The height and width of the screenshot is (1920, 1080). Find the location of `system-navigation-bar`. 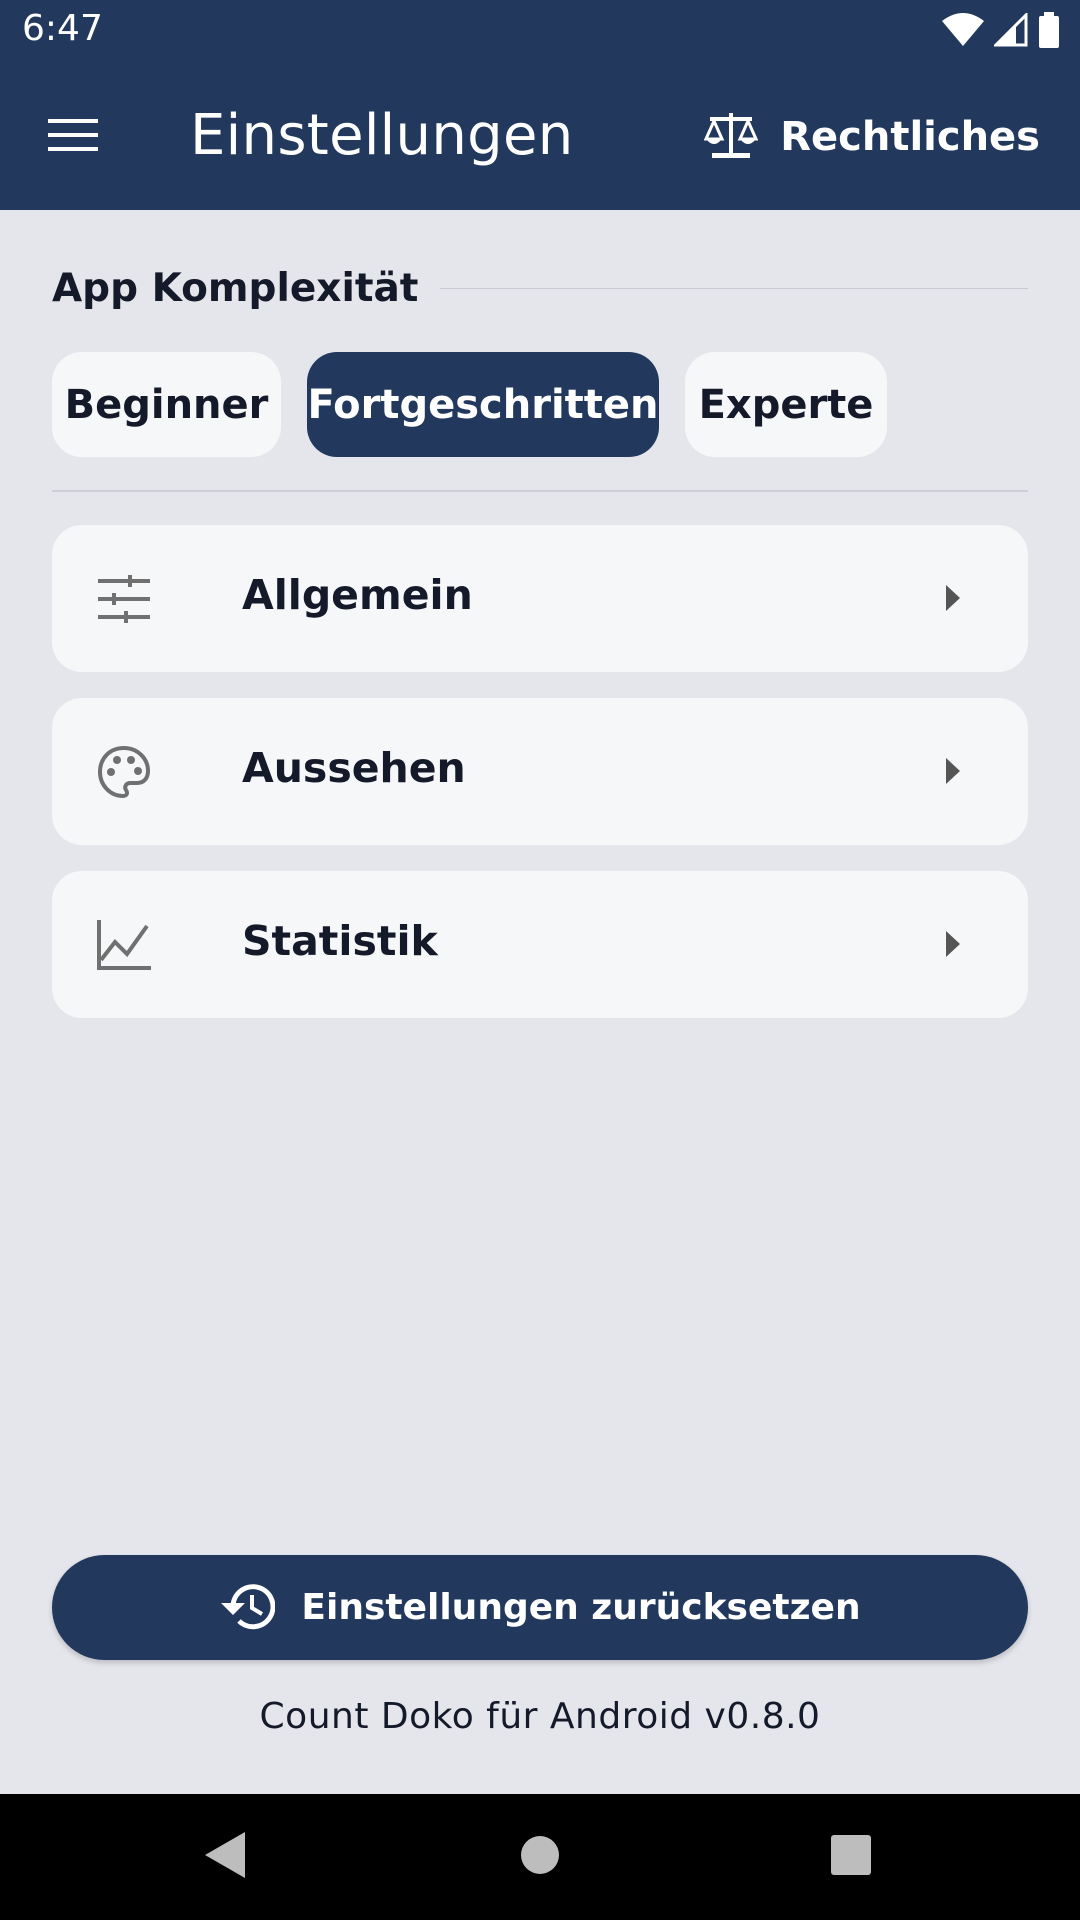

system-navigation-bar is located at coordinates (540, 1857).